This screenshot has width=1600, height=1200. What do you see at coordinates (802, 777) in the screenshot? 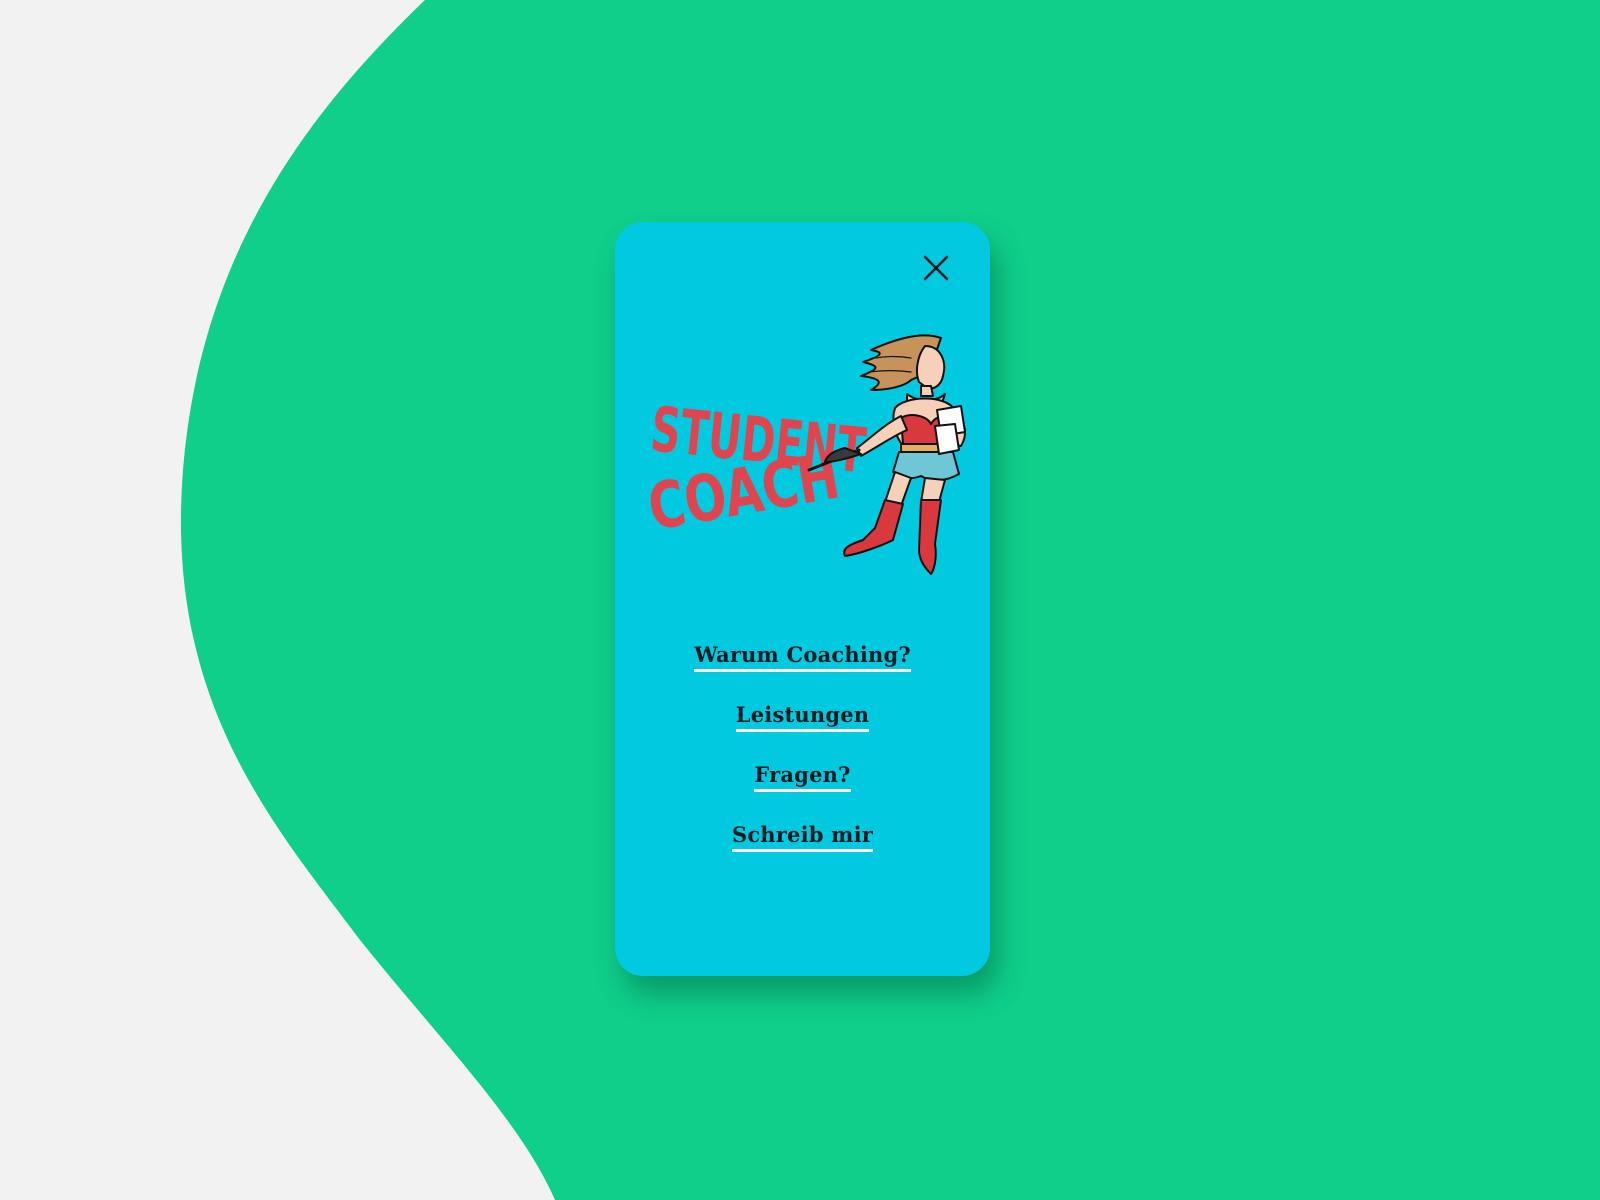
I see `nav-link-fragen: Fragen?` at bounding box center [802, 777].